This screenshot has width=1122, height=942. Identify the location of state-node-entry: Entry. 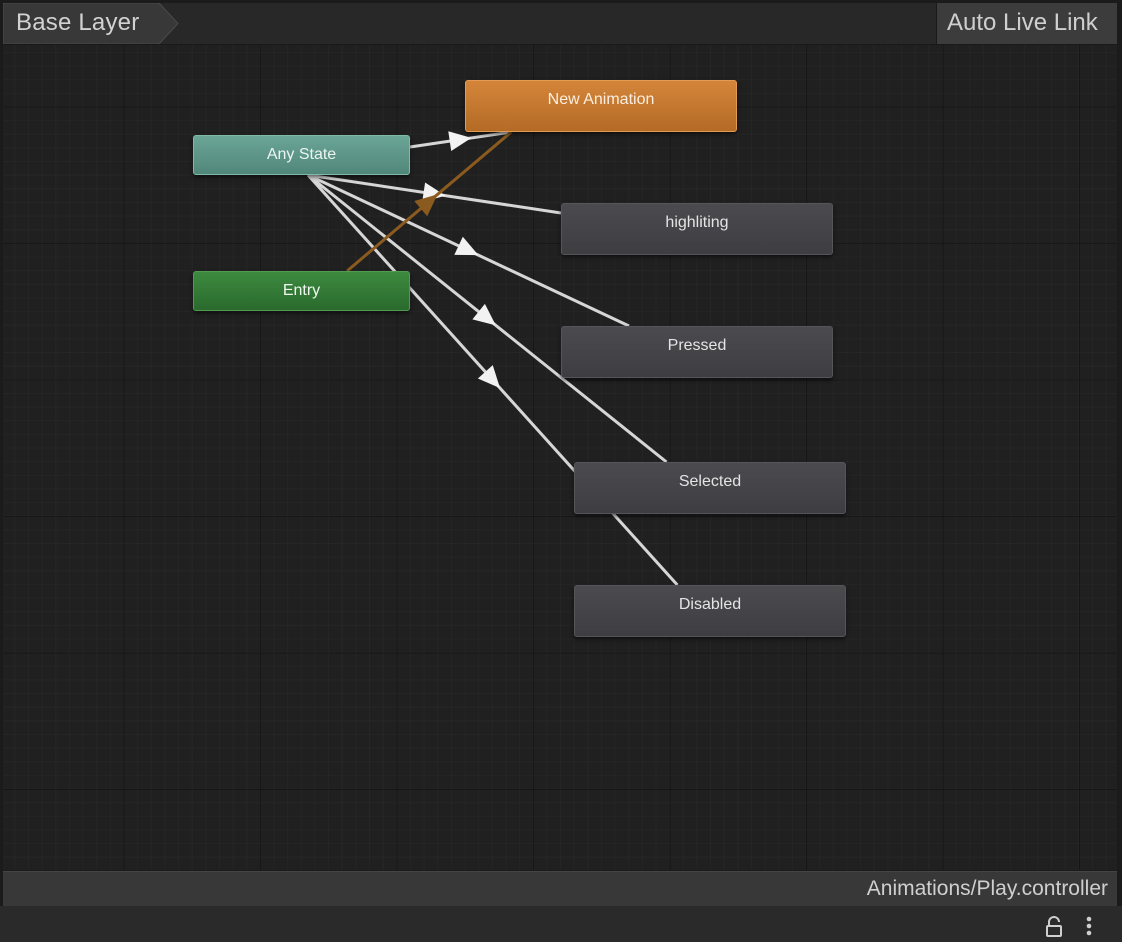
(301, 291).